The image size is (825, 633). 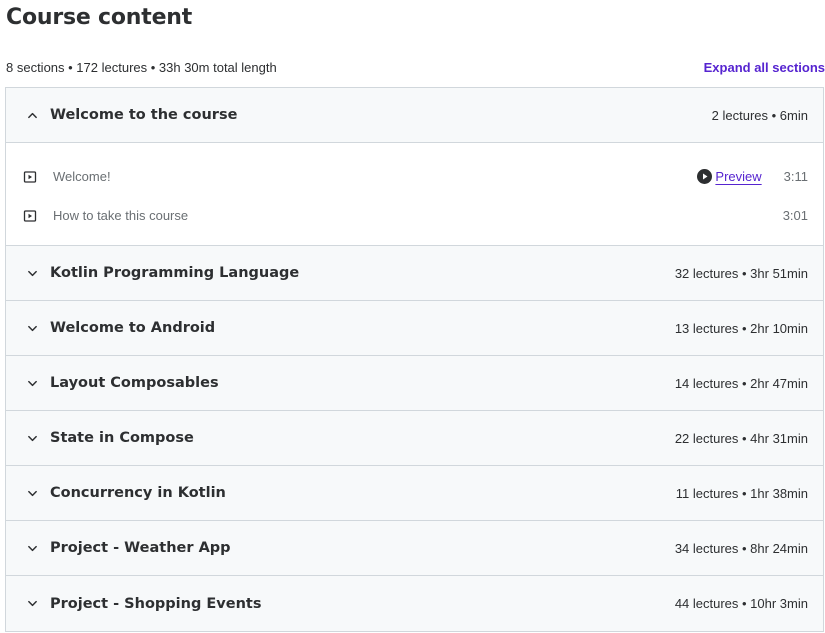 What do you see at coordinates (705, 176) in the screenshot?
I see `play-circle-icon` at bounding box center [705, 176].